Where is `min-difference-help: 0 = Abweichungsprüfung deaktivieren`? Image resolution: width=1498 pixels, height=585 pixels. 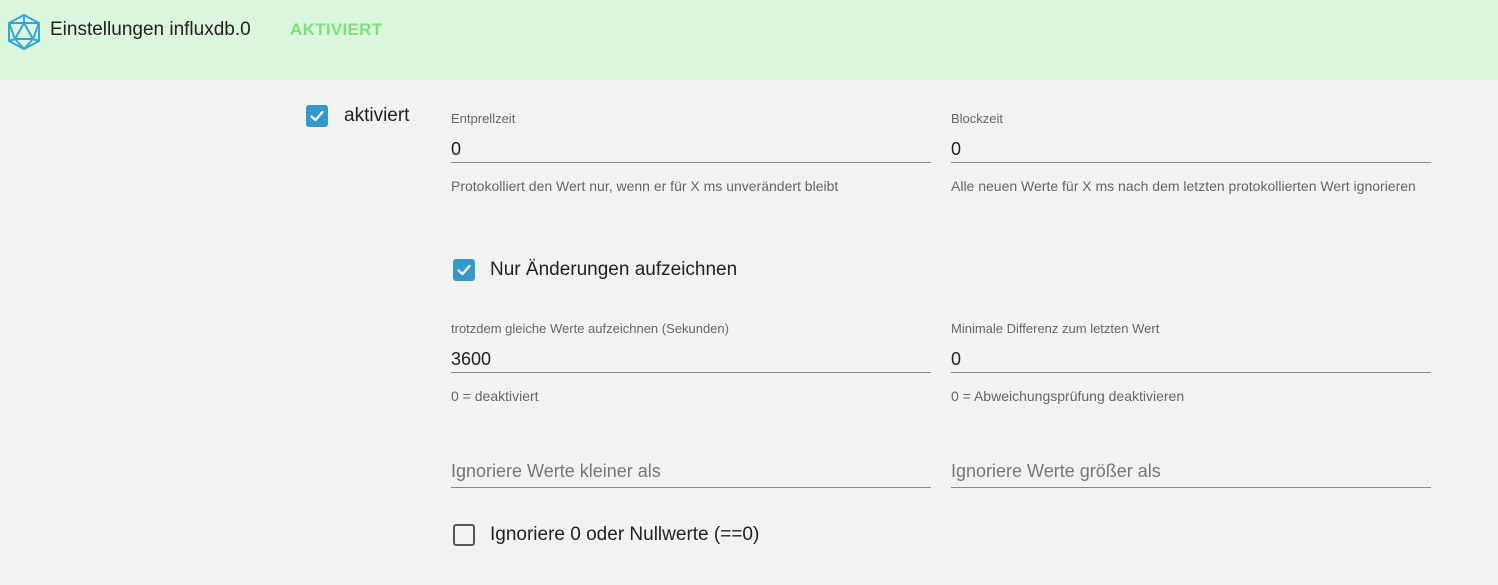 min-difference-help: 0 = Abweichungsprüfung deaktivieren is located at coordinates (1068, 396).